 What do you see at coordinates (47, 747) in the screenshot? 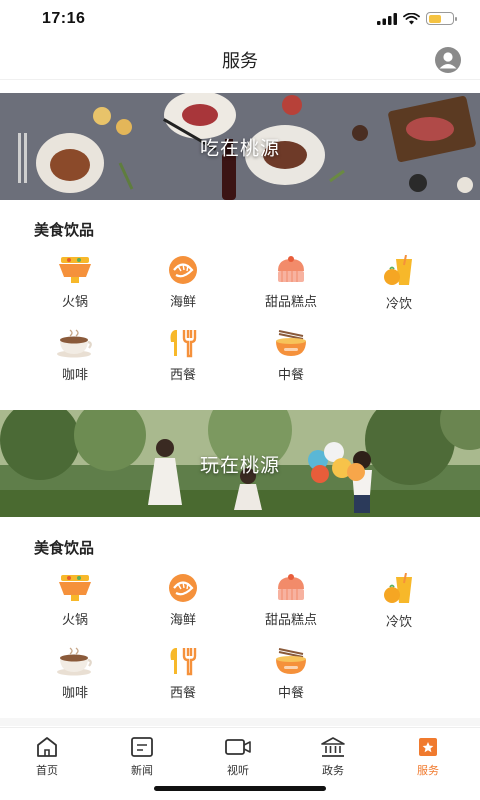
I see `home-icon` at bounding box center [47, 747].